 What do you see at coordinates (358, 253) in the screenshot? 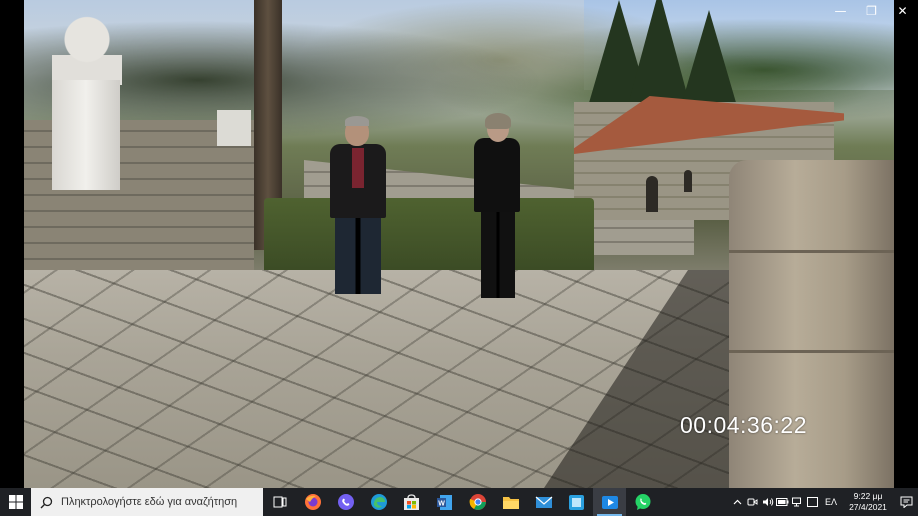
I see `person-left-legs` at bounding box center [358, 253].